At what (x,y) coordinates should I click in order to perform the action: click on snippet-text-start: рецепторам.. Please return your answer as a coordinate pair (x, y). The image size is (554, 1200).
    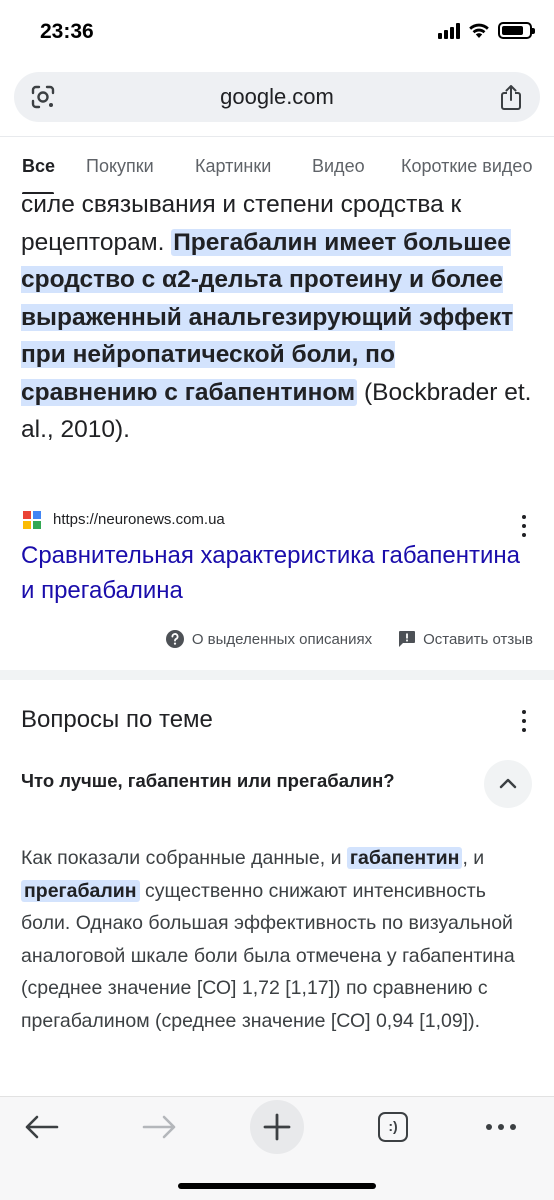
    Looking at the image, I should click on (96, 242).